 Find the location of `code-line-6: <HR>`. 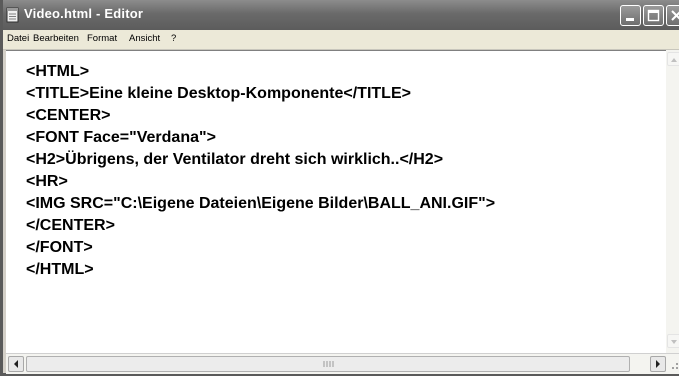

code-line-6: <HR> is located at coordinates (47, 181).